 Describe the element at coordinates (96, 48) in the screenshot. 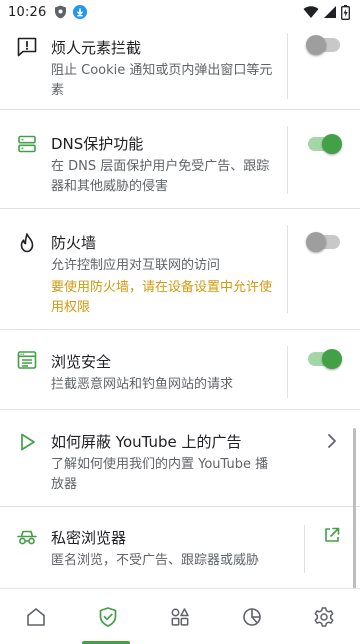

I see `item-title: 烦人元素拦截` at that location.